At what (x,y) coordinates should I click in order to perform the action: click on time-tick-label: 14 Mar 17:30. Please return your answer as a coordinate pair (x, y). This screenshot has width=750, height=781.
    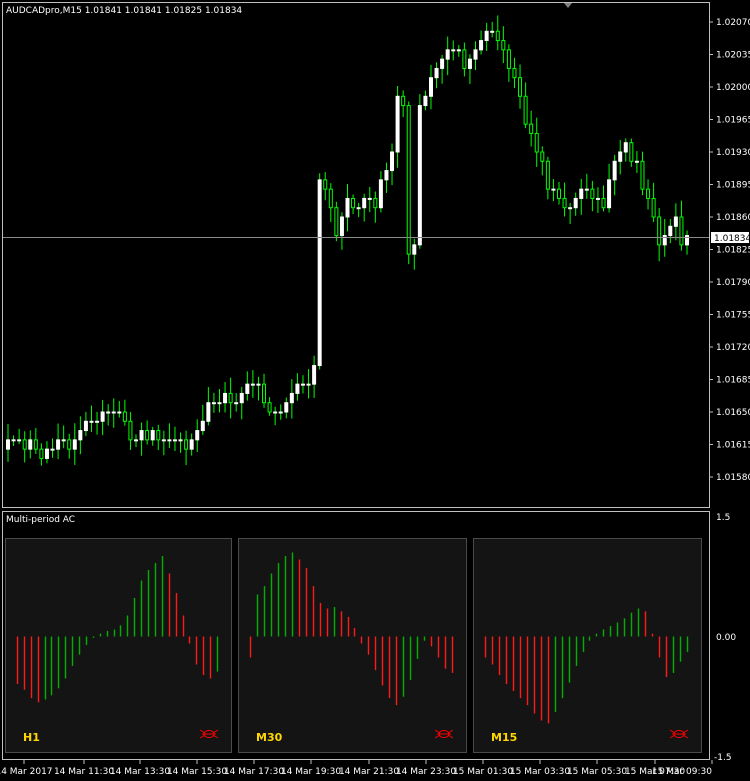
    Looking at the image, I should click on (254, 772).